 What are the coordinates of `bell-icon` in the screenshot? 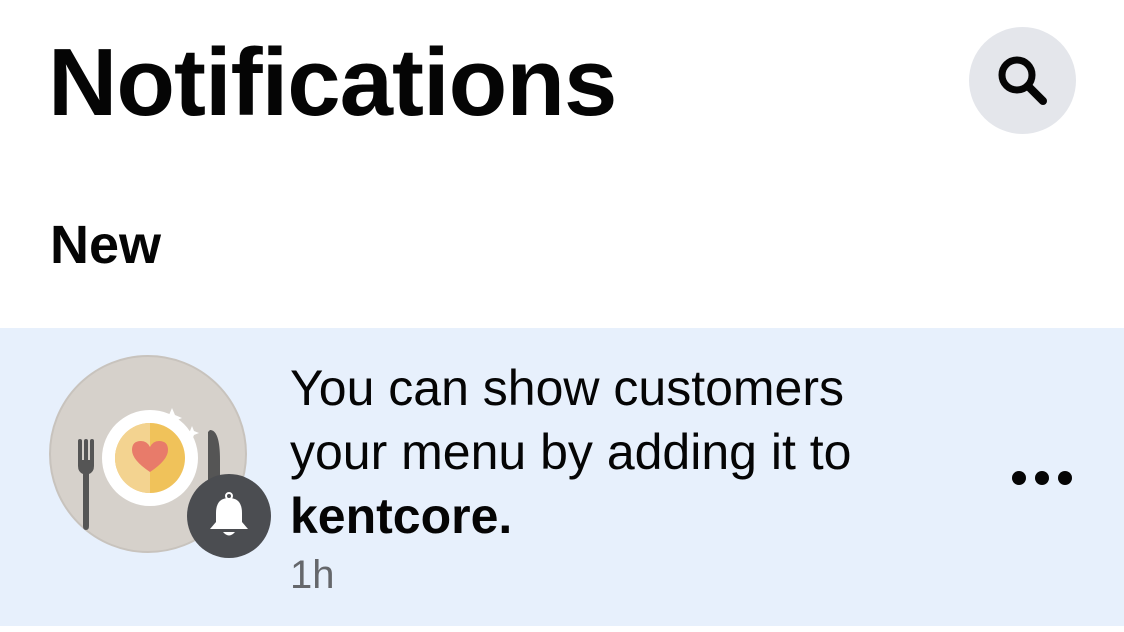 It's located at (229, 514).